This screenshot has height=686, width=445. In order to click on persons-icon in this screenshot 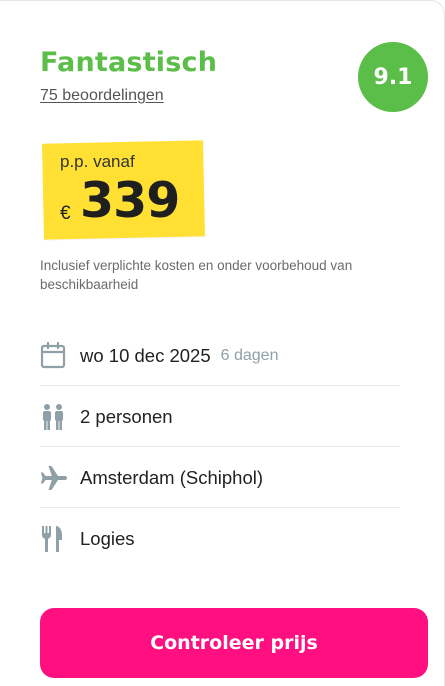, I will do `click(55, 417)`.